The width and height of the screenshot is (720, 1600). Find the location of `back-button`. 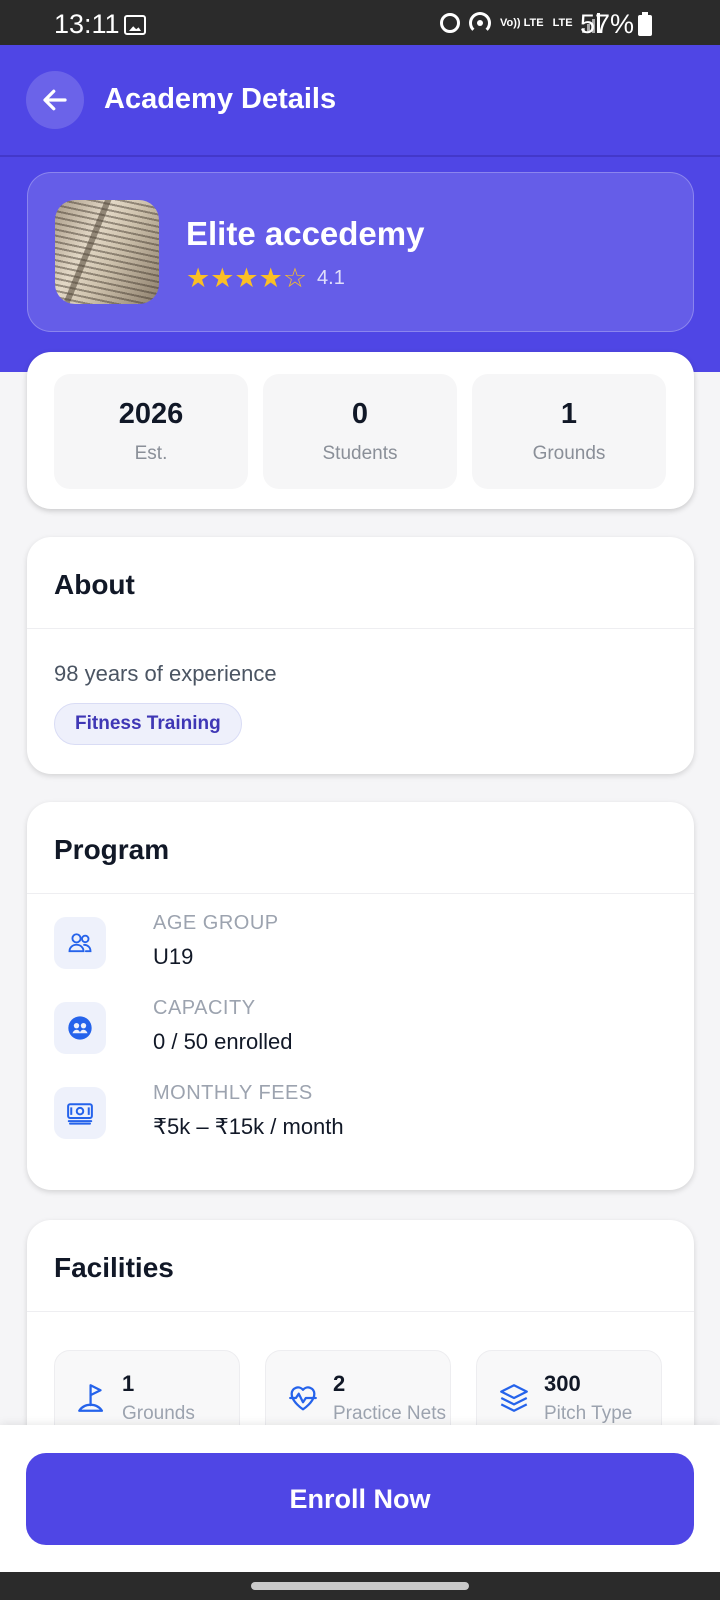

back-button is located at coordinates (55, 100).